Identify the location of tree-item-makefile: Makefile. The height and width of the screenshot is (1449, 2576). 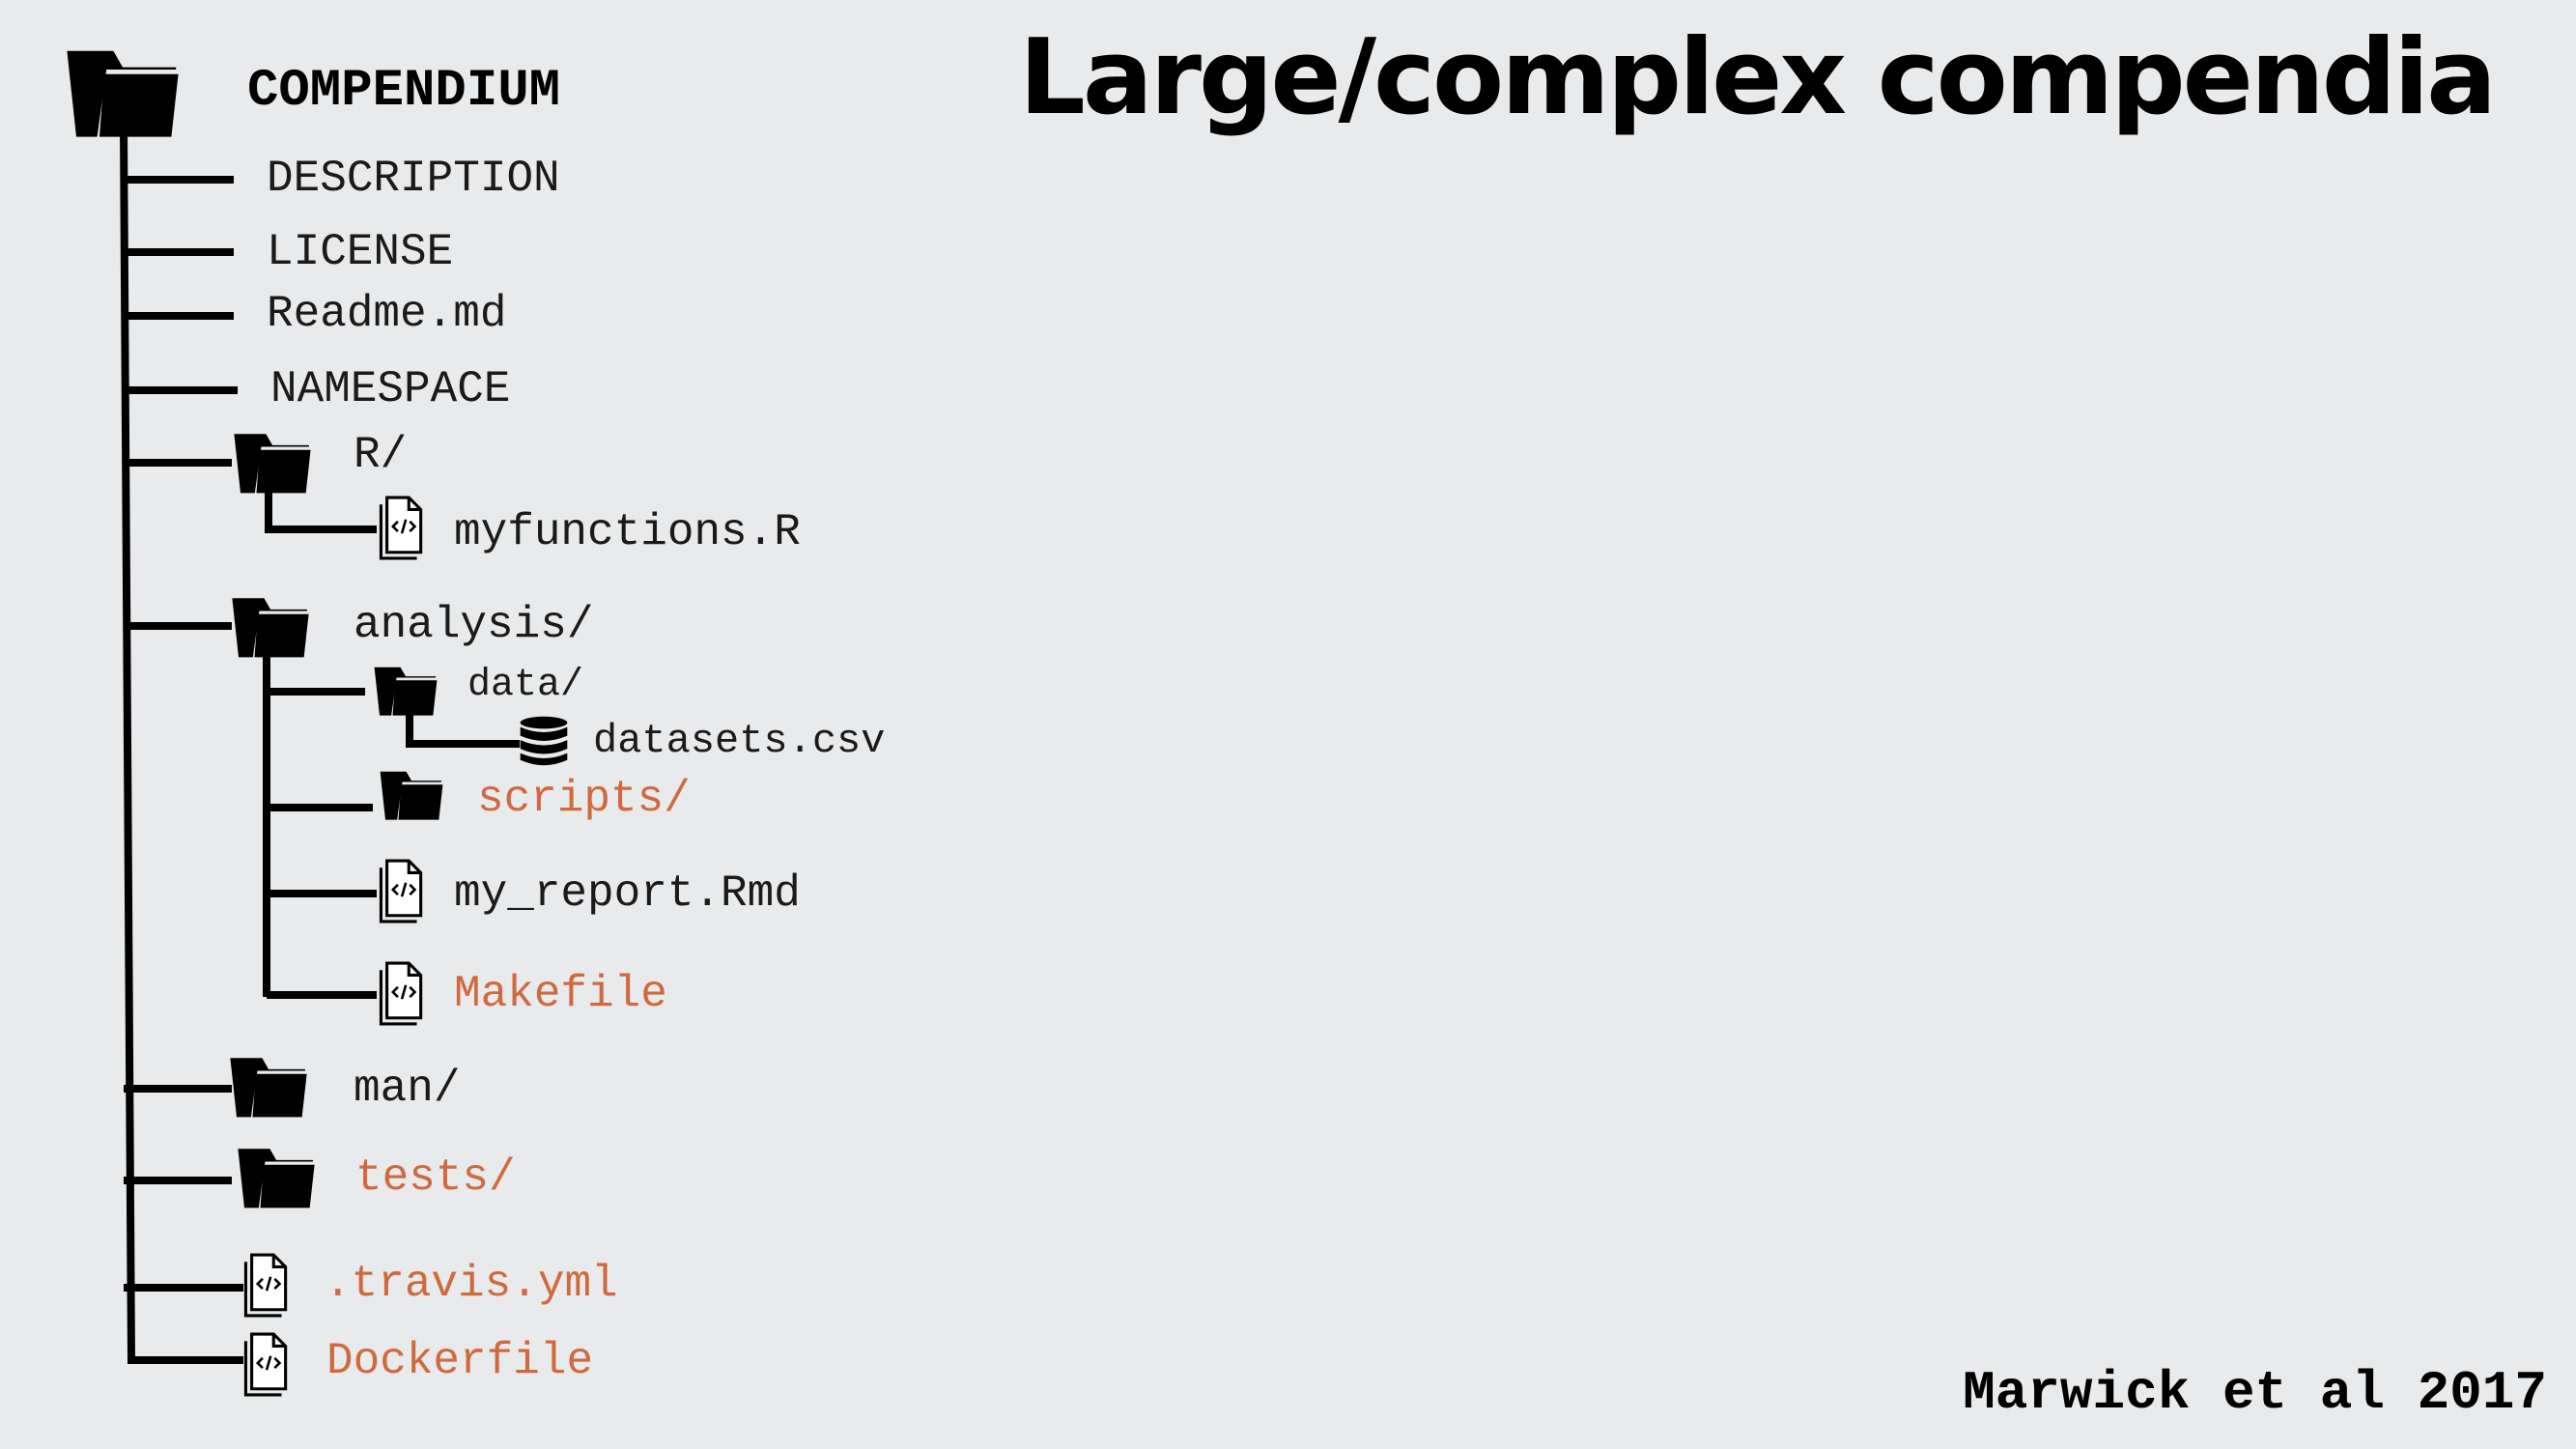
(560, 994).